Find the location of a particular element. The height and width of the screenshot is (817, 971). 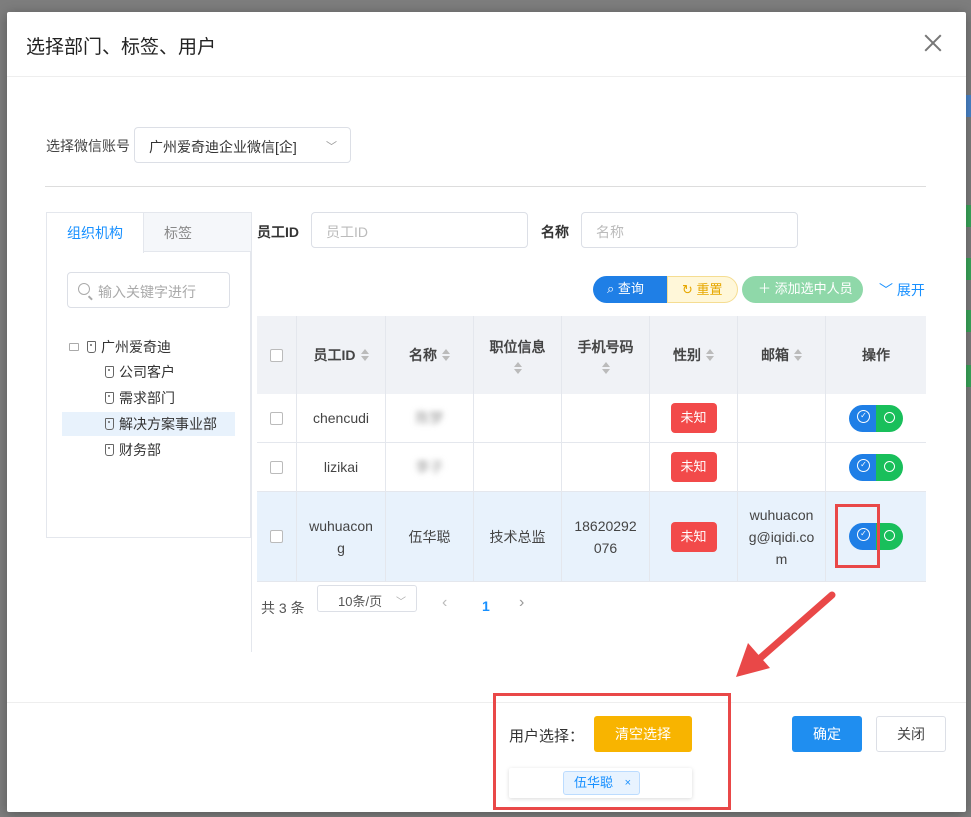

cell-id: lizikai is located at coordinates (341, 467).